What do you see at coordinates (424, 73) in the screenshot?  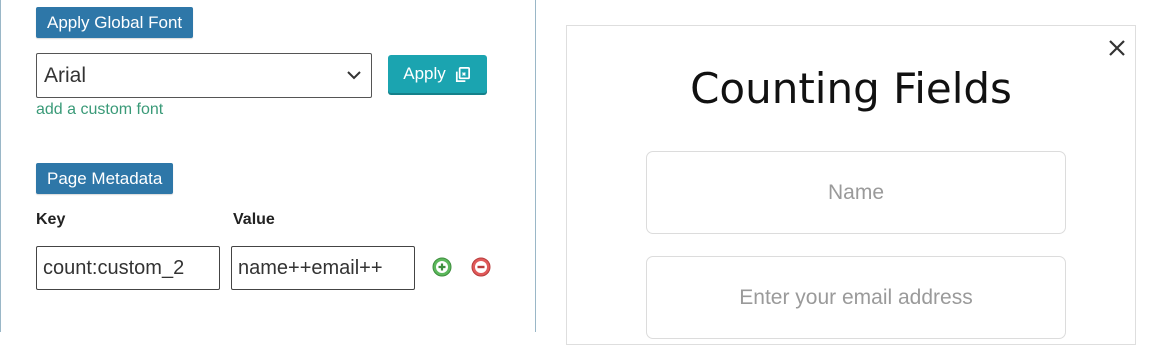 I see `apply-button-label: Apply` at bounding box center [424, 73].